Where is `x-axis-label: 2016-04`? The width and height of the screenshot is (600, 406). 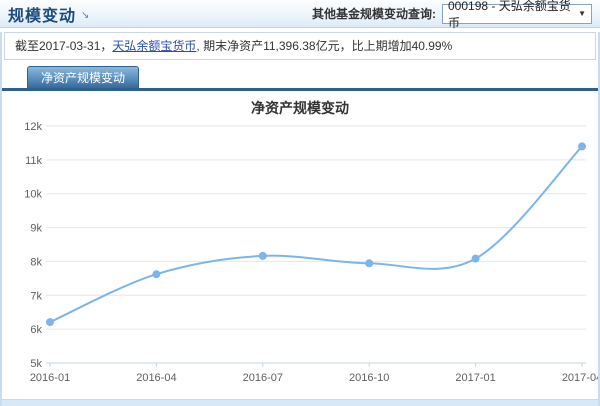 x-axis-label: 2016-04 is located at coordinates (156, 378).